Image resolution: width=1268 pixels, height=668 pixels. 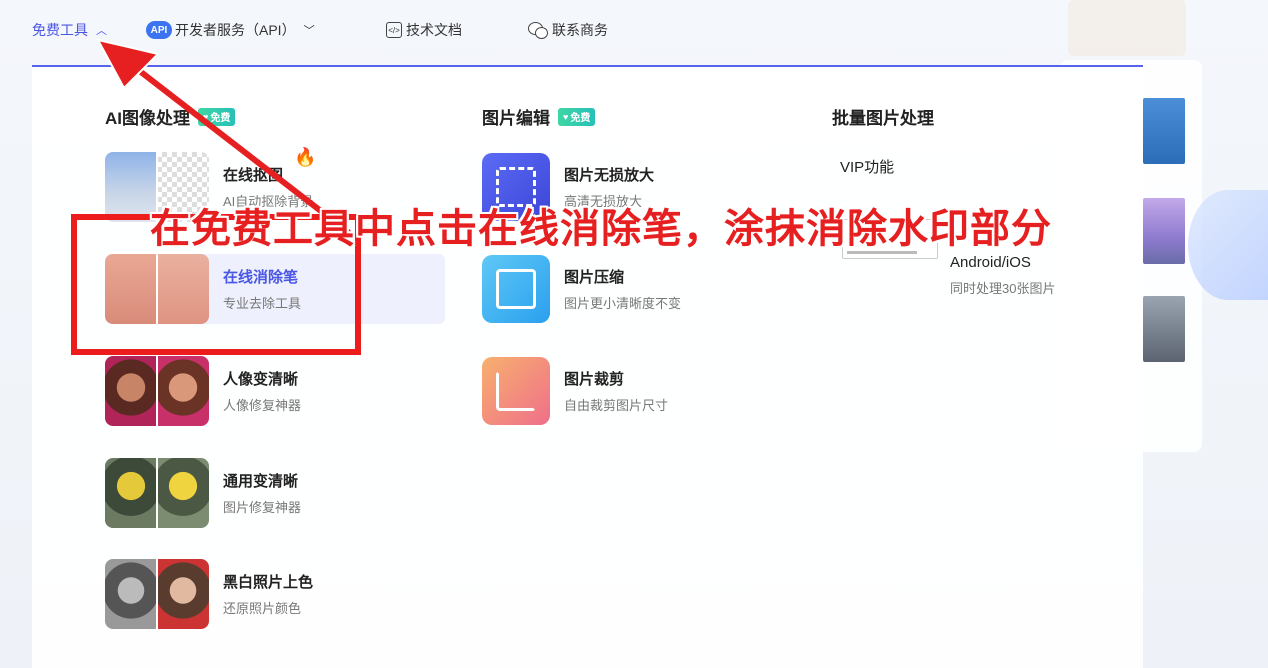 What do you see at coordinates (616, 391) in the screenshot?
I see `tool-info: 图片裁剪 自由裁剪图片尺寸` at bounding box center [616, 391].